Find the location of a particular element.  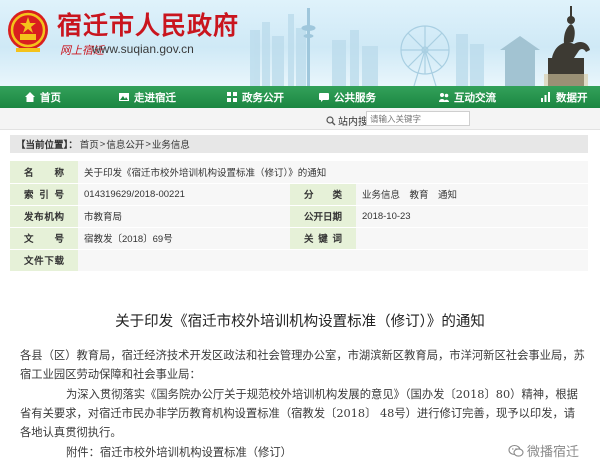

article-title: 关于印发《宿迁市校外培训机构设置标准（修订）》的通知 is located at coordinates (300, 322).